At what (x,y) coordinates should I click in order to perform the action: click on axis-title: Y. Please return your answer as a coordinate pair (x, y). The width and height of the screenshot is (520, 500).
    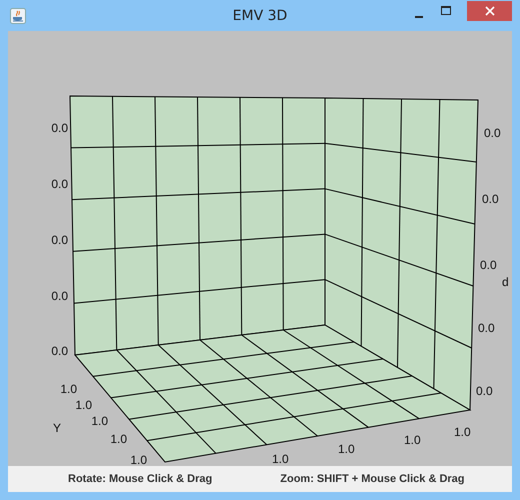
    Looking at the image, I should click on (57, 428).